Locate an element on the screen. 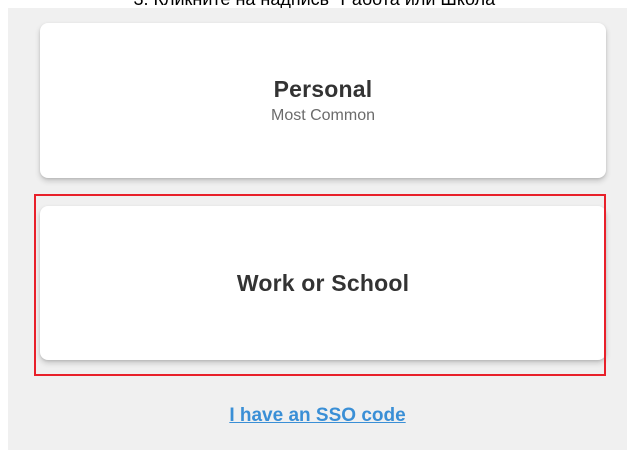 The width and height of the screenshot is (635, 450). sso-code-link: I have an SSO code is located at coordinates (317, 416).